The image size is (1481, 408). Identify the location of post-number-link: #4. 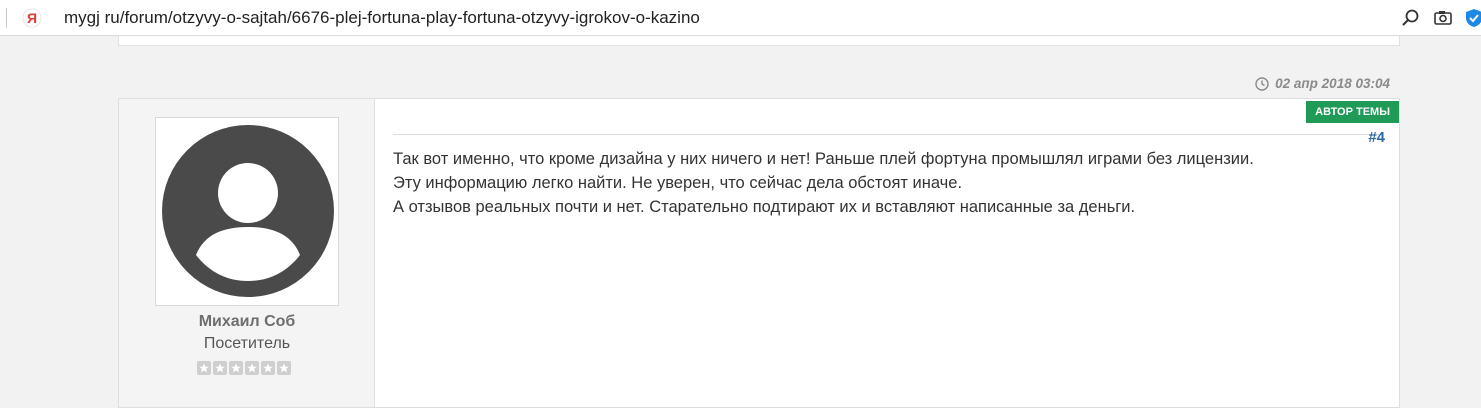
(1376, 137).